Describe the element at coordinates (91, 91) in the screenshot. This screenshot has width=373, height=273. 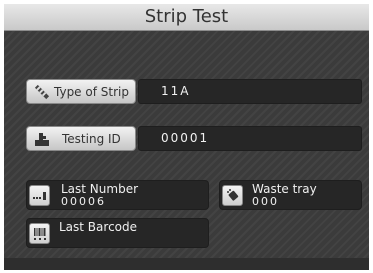
I see `type-of-strip-label: Type of Strip` at that location.